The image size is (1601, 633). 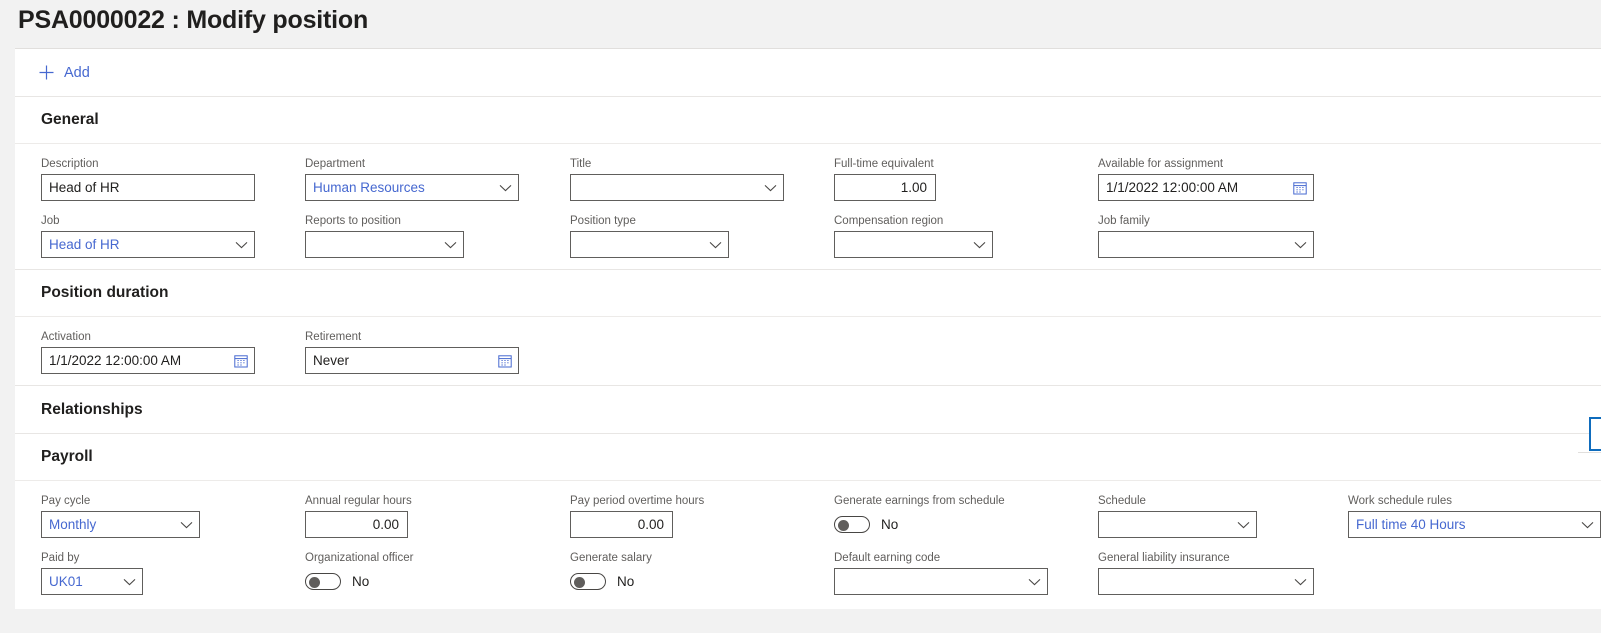 What do you see at coordinates (84, 244) in the screenshot?
I see `job-value: Head of HR` at bounding box center [84, 244].